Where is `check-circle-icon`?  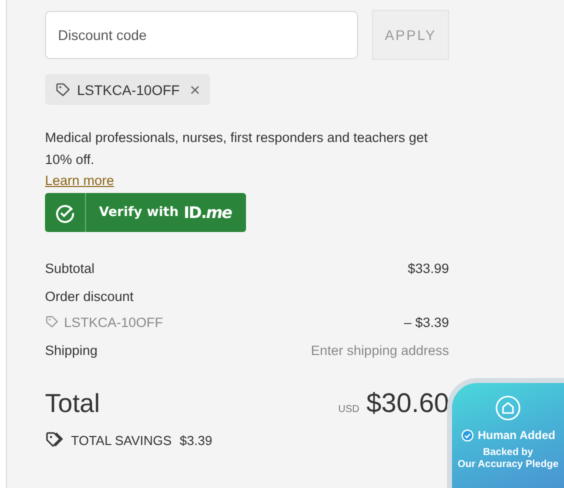 check-circle-icon is located at coordinates (65, 212).